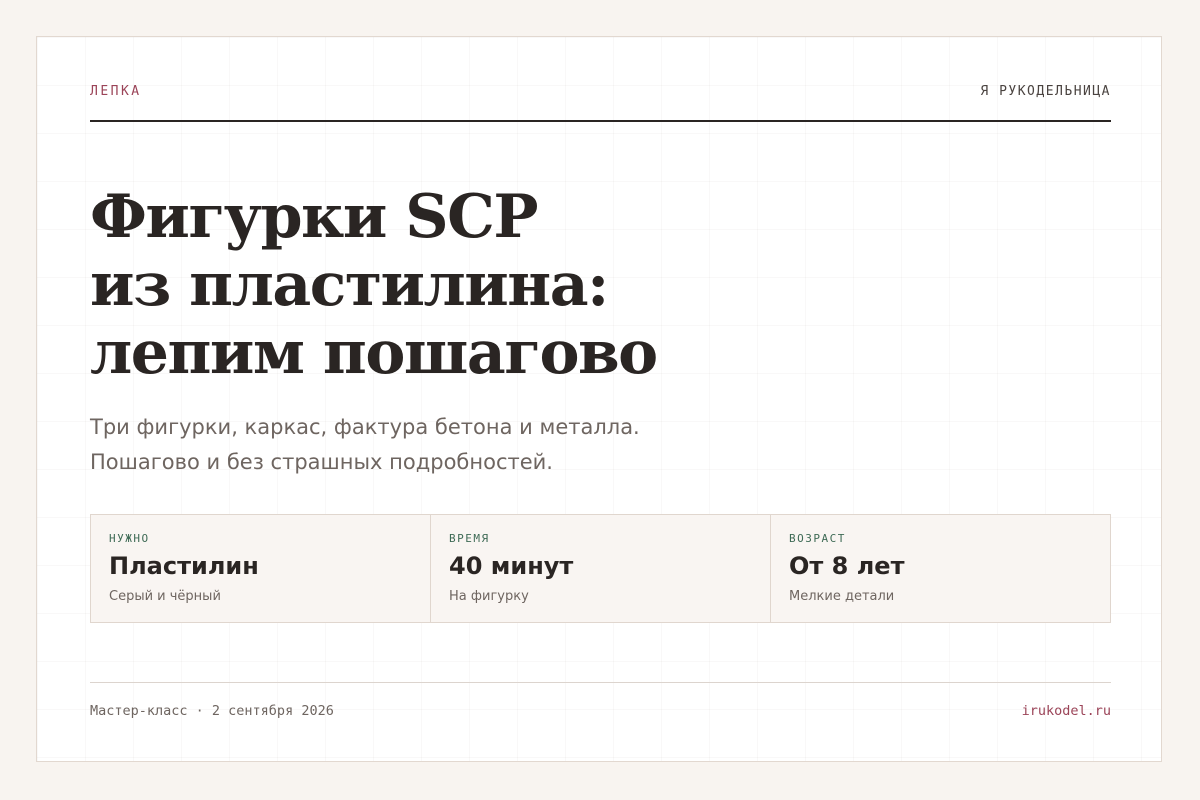  Describe the element at coordinates (847, 566) in the screenshot. I see `fact-value: От 8 лет` at that location.